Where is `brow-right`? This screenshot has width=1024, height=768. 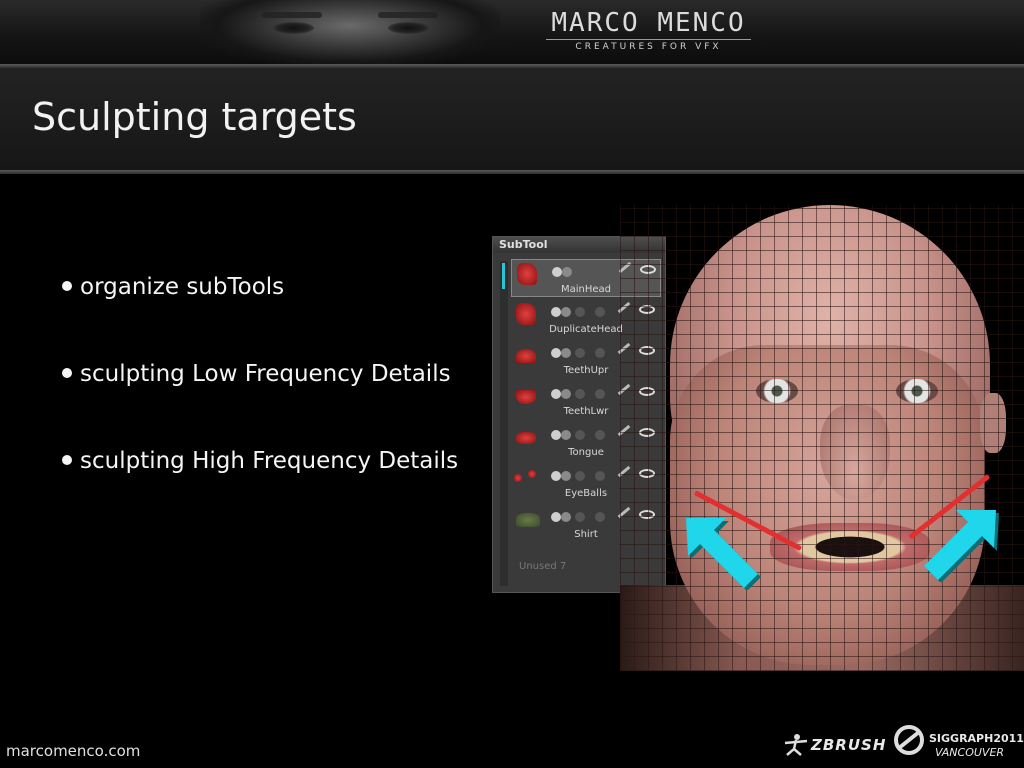
brow-right is located at coordinates (408, 15).